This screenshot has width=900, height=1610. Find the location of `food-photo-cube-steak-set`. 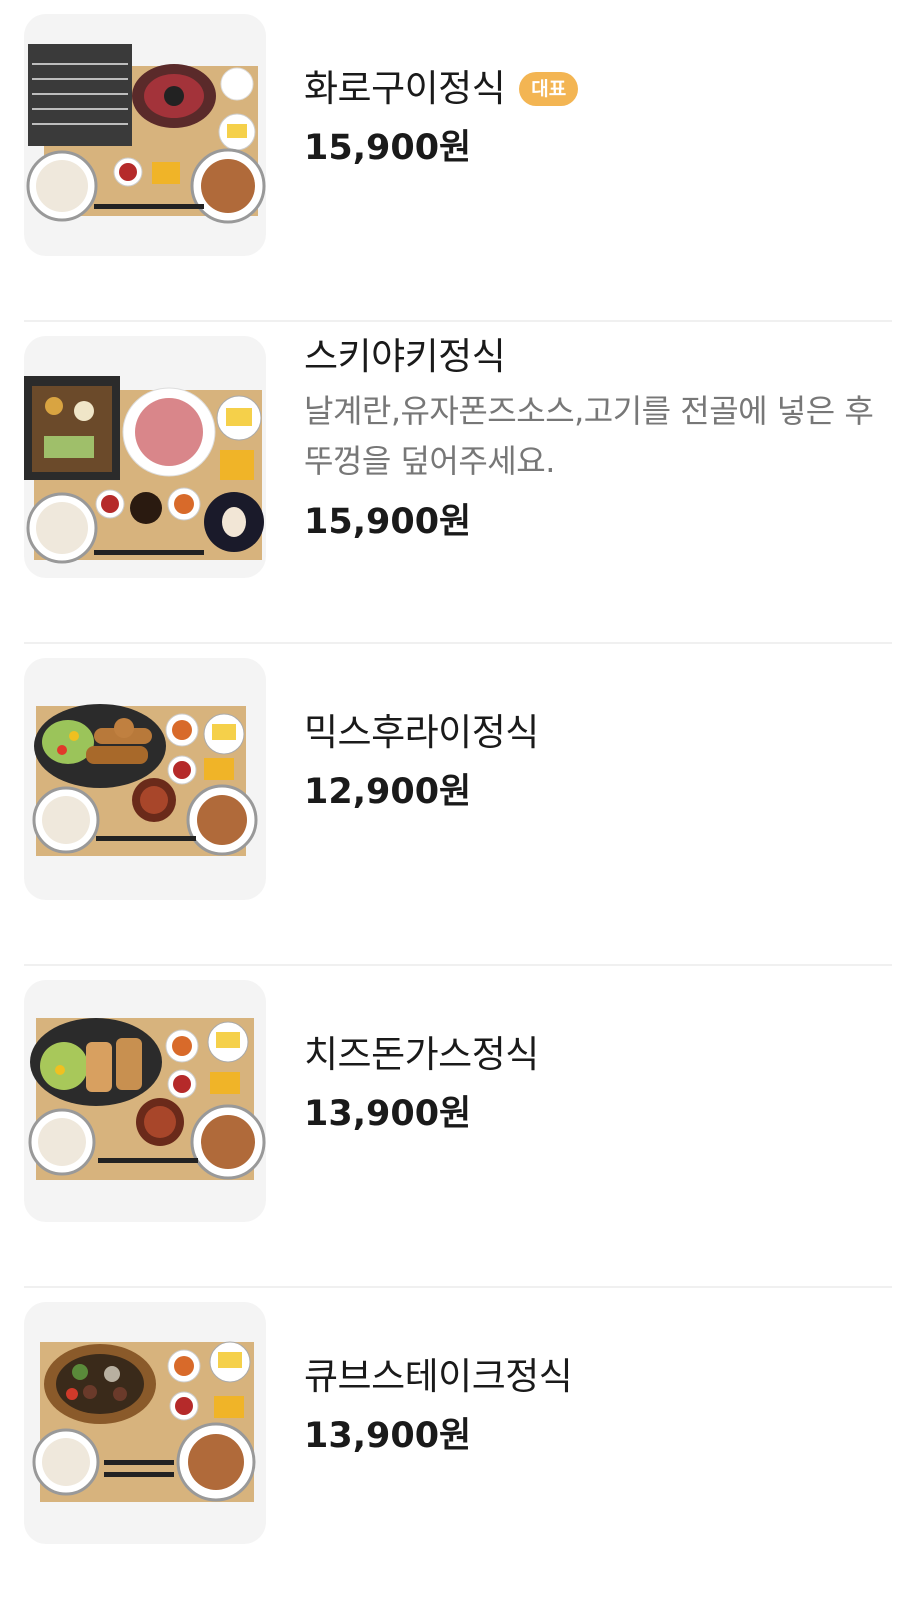

food-photo-cube-steak-set is located at coordinates (145, 1423).